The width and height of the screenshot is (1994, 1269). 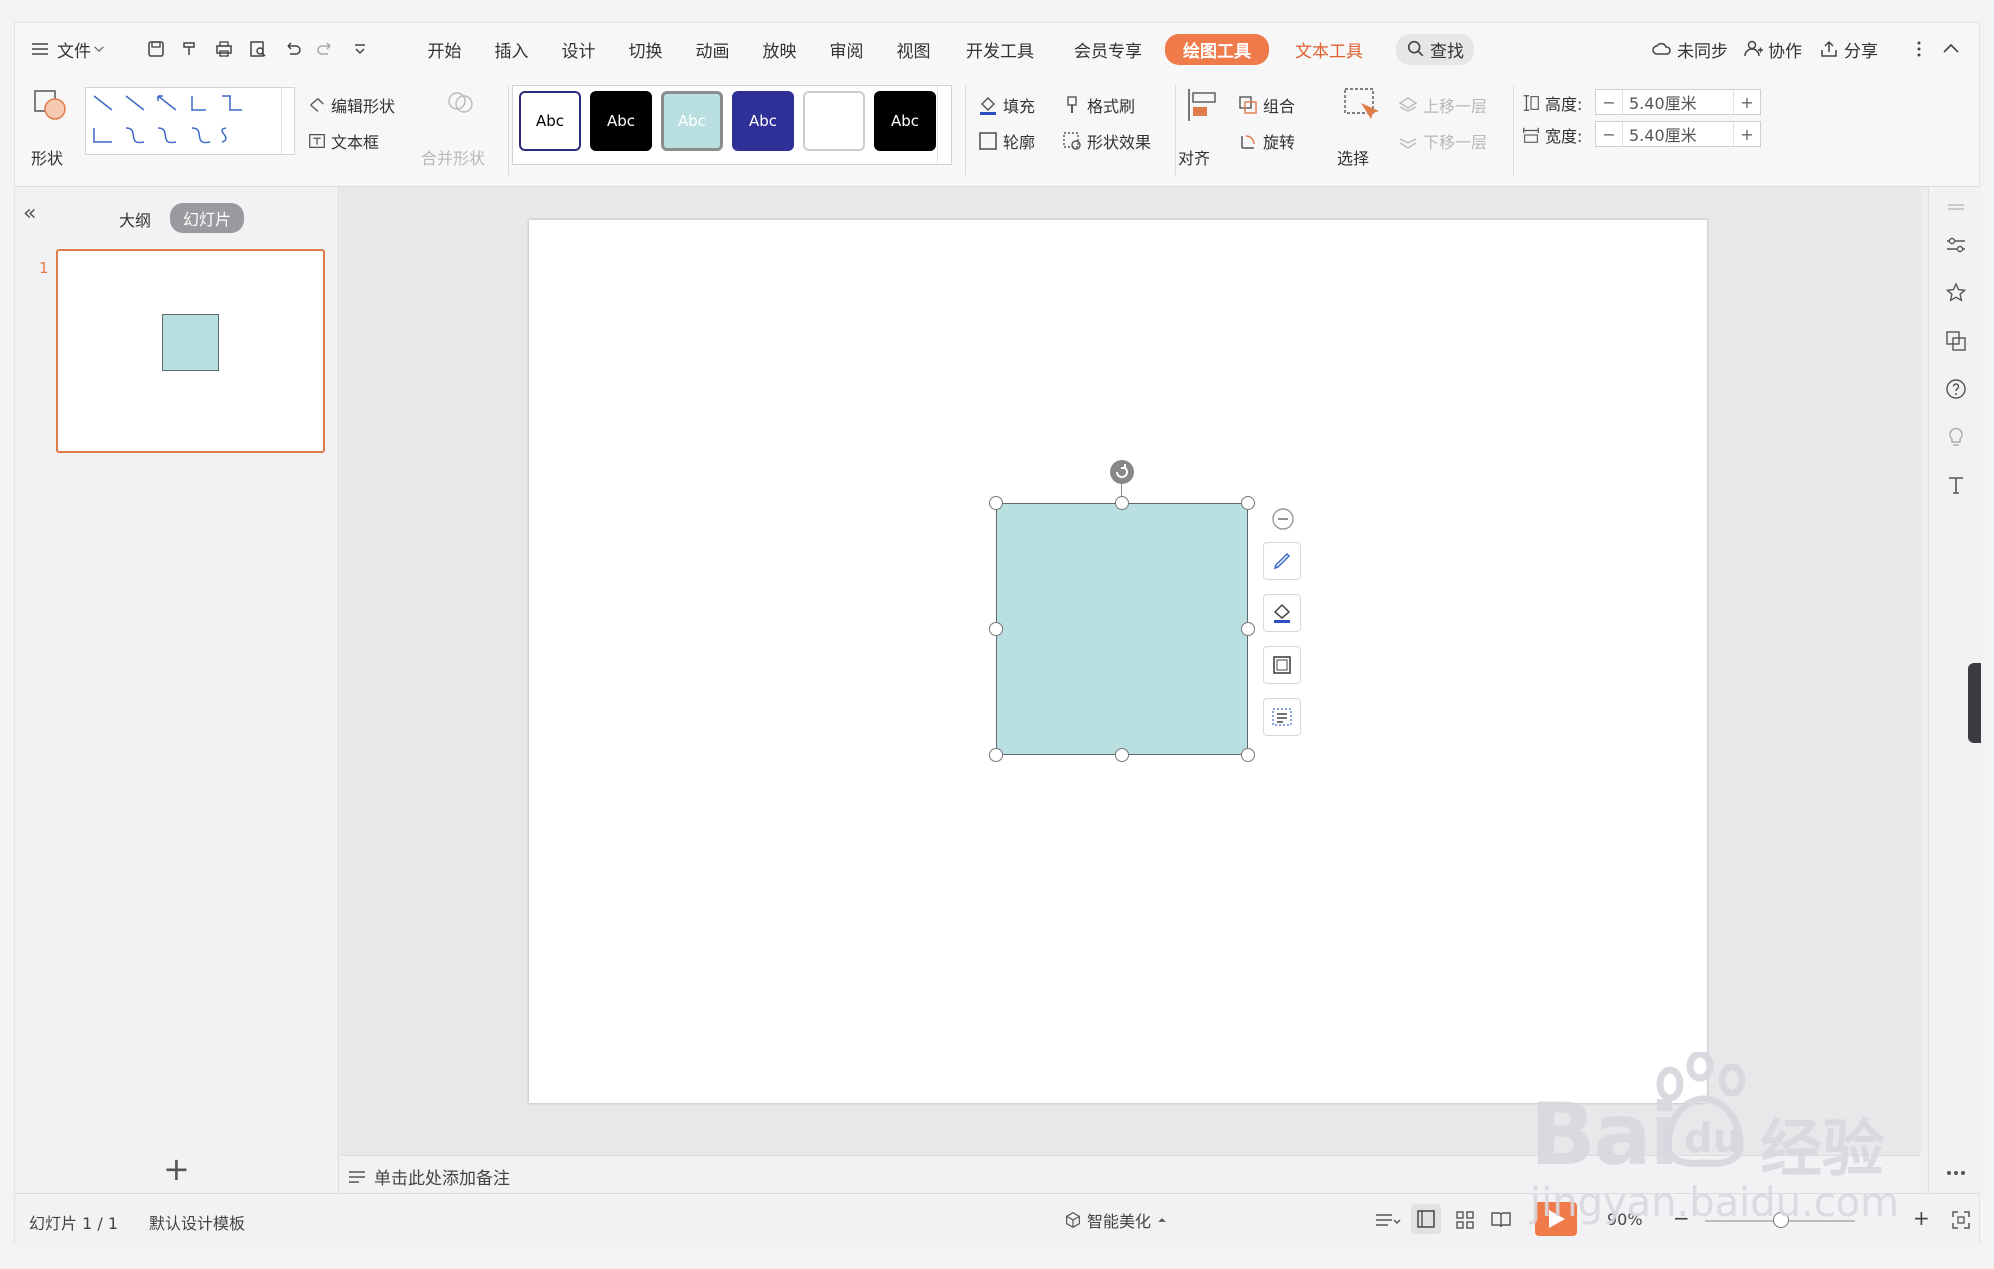 I want to click on lightbulb-icon, so click(x=1956, y=437).